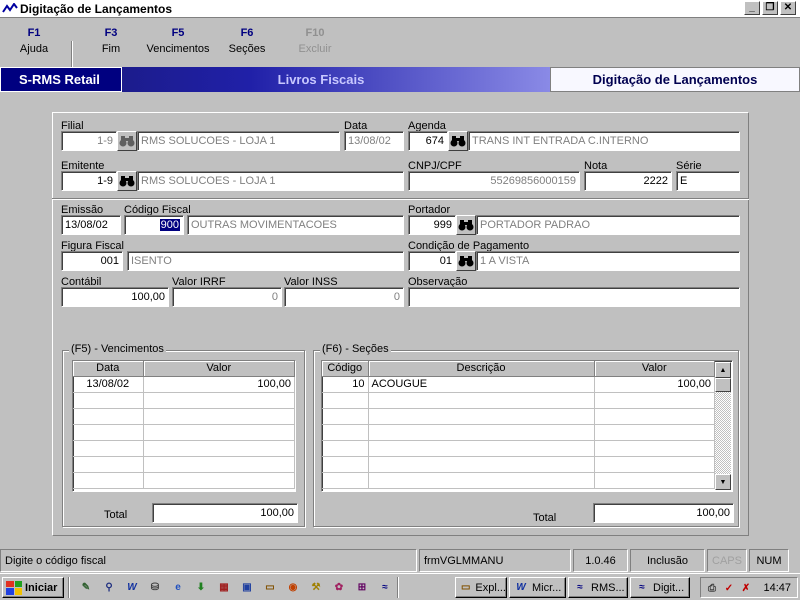 This screenshot has height=600, width=800. I want to click on emissao-field: 13/08/02, so click(91, 225).